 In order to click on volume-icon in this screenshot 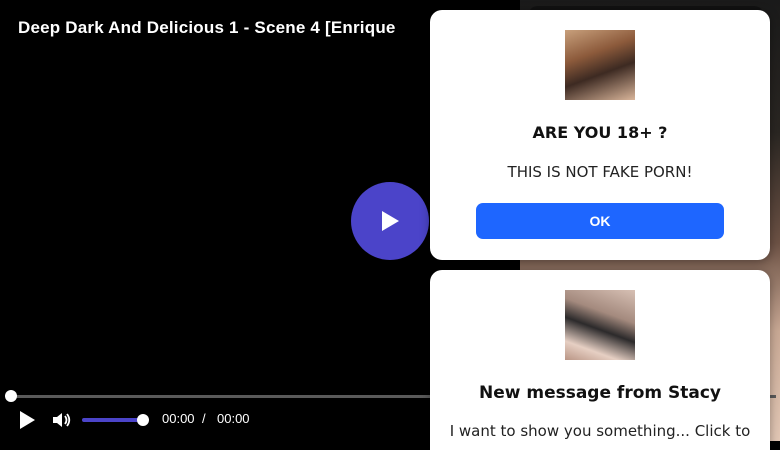, I will do `click(62, 420)`.